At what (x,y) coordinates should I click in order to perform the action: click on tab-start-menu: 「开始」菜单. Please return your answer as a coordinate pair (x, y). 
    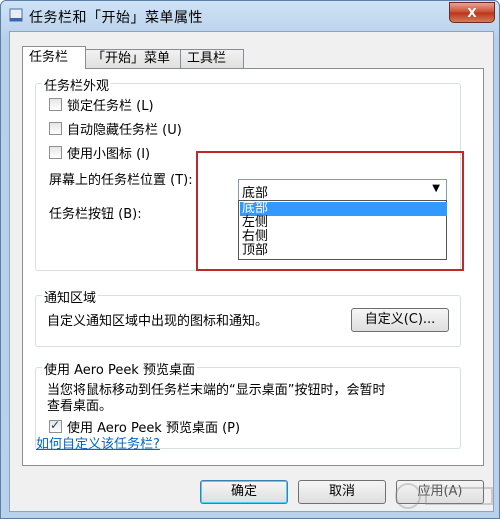
    Looking at the image, I should click on (133, 58).